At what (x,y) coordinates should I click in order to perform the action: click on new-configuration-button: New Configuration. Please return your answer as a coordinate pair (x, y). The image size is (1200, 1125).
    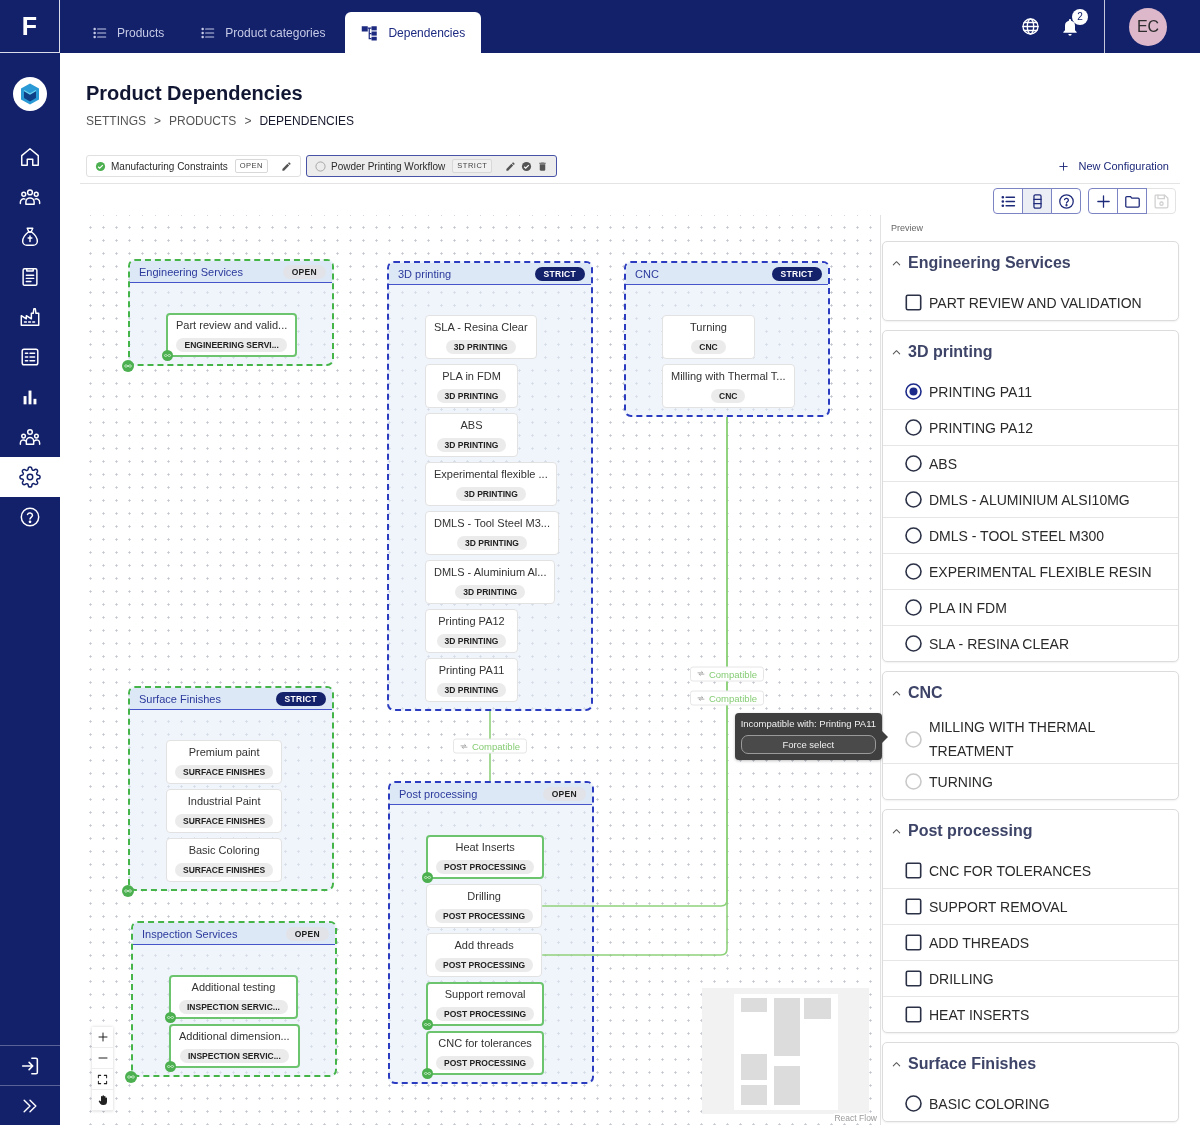
    Looking at the image, I should click on (1113, 166).